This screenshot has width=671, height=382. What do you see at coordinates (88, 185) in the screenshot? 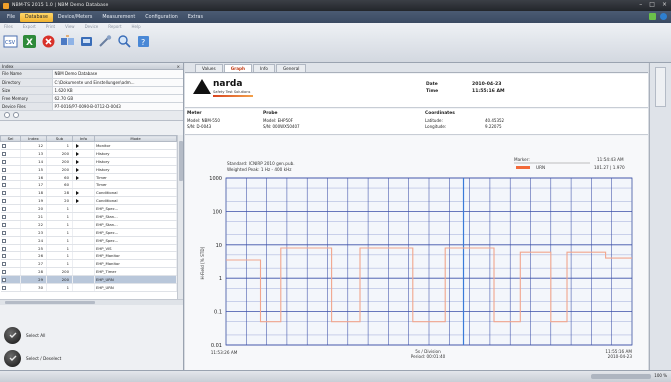
I see `table-row: 17 60 Timer` at bounding box center [88, 185].